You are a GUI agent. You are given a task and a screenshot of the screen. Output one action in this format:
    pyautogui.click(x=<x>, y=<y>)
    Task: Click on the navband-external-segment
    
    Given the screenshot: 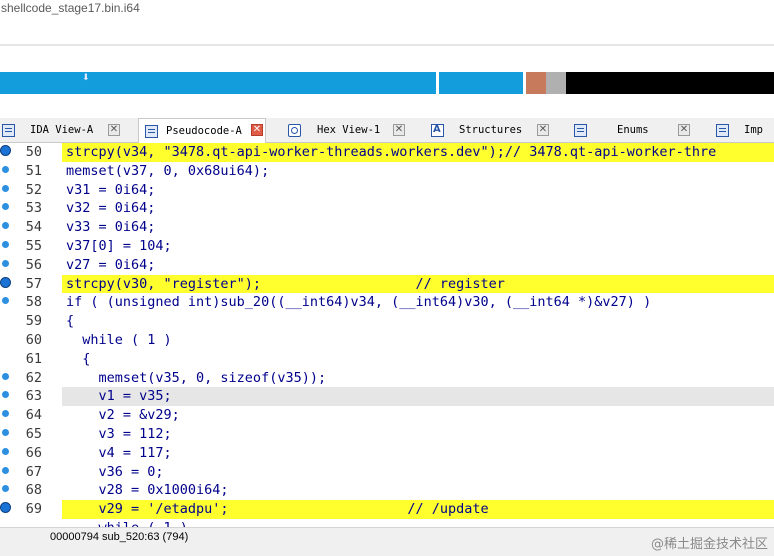 What is the action you would take?
    pyautogui.click(x=670, y=83)
    